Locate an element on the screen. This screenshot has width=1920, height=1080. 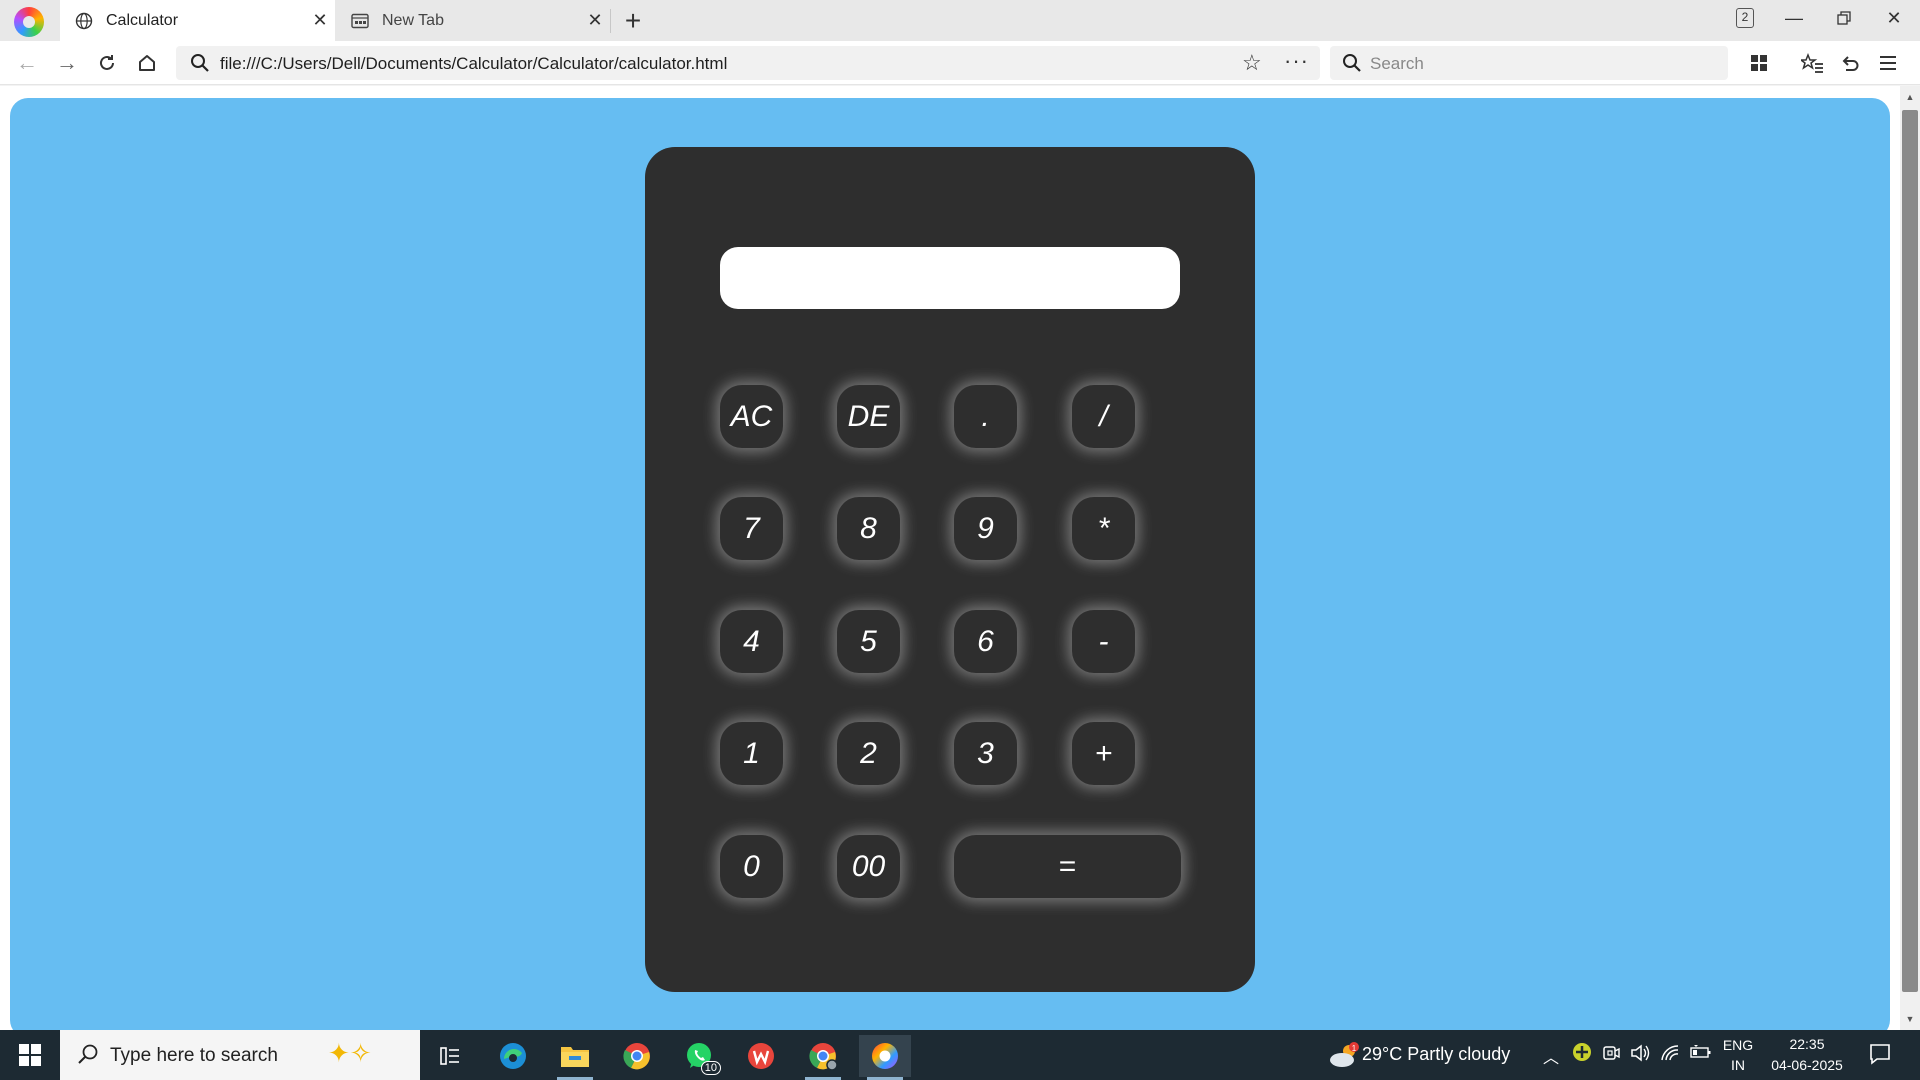
tab-title: New Tab is located at coordinates (413, 20).